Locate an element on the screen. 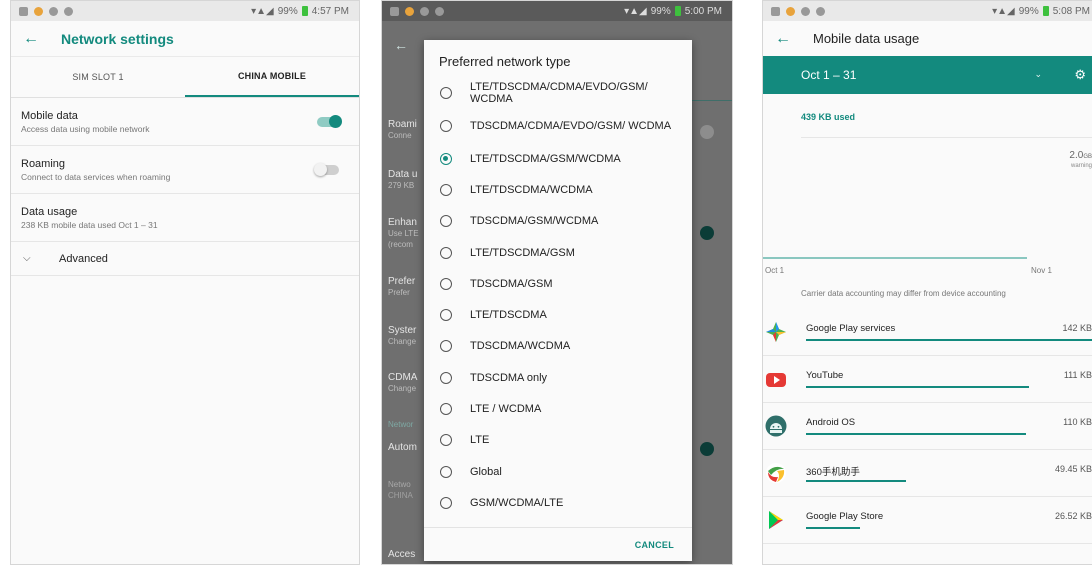 The image size is (1092, 565). app-usage-row: YouTube 111 KB is located at coordinates (927, 379).